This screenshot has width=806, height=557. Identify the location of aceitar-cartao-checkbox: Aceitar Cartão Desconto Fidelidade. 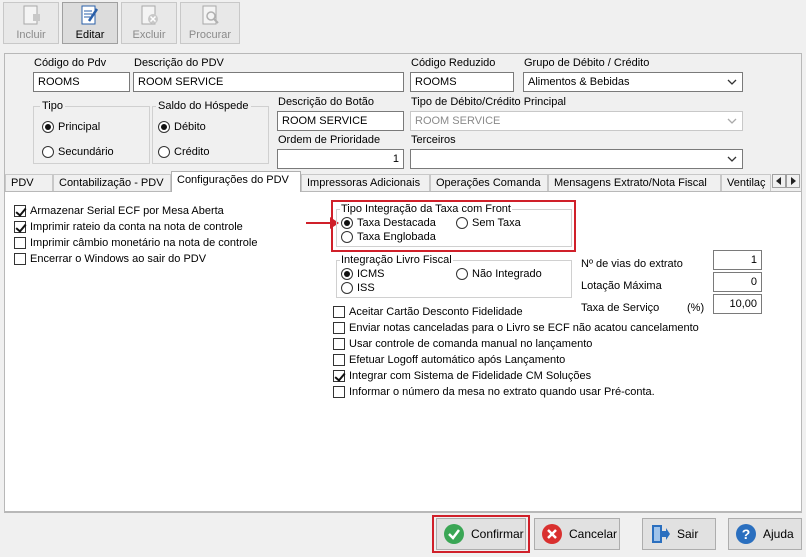
(428, 312).